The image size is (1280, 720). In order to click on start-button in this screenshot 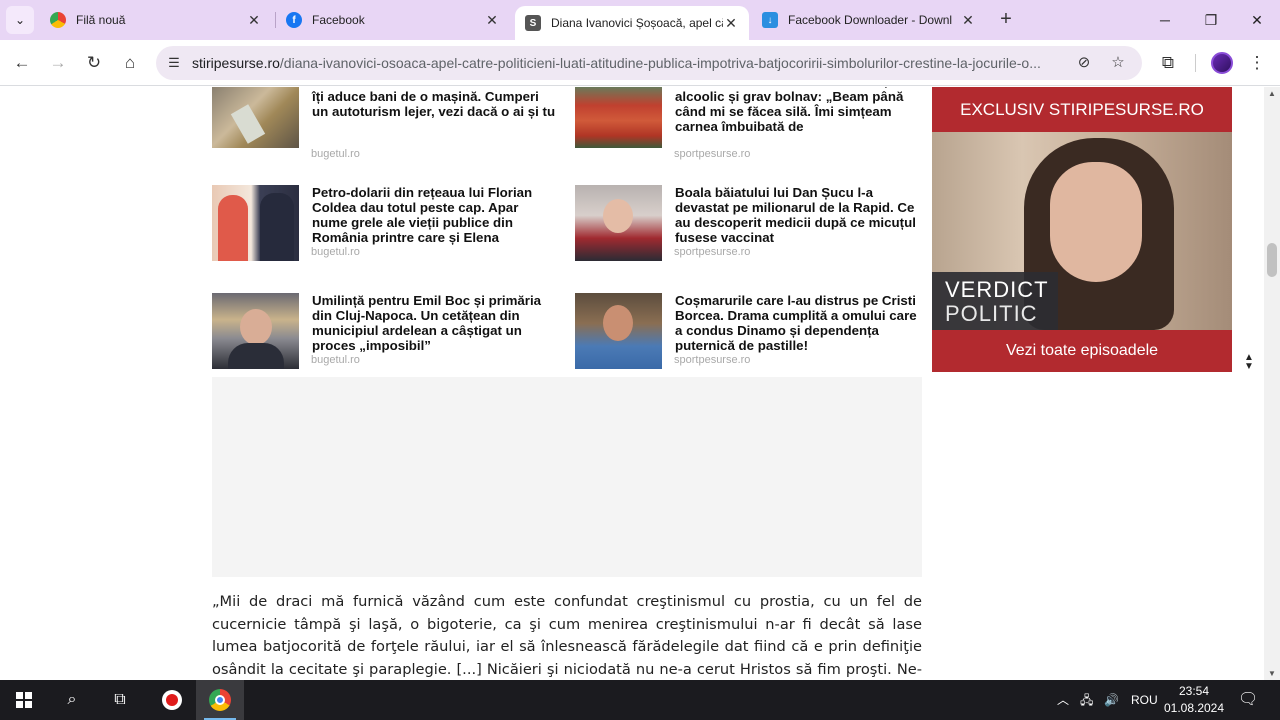, I will do `click(24, 700)`.